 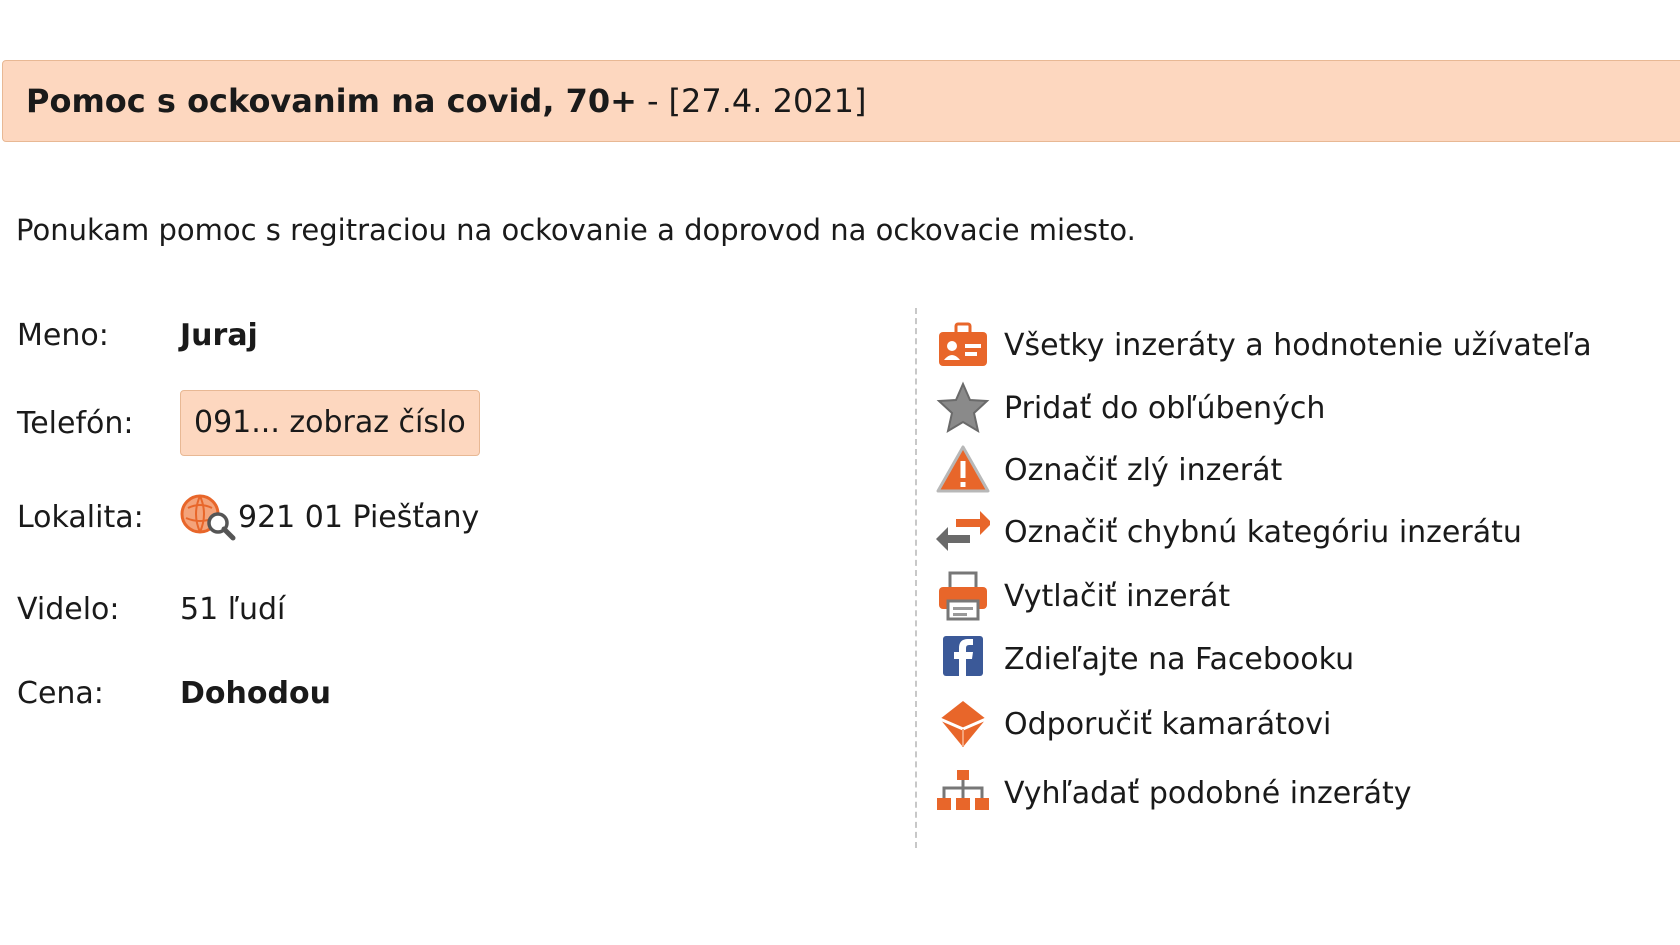 I want to click on name-row: Meno: Juraj, so click(x=137, y=335).